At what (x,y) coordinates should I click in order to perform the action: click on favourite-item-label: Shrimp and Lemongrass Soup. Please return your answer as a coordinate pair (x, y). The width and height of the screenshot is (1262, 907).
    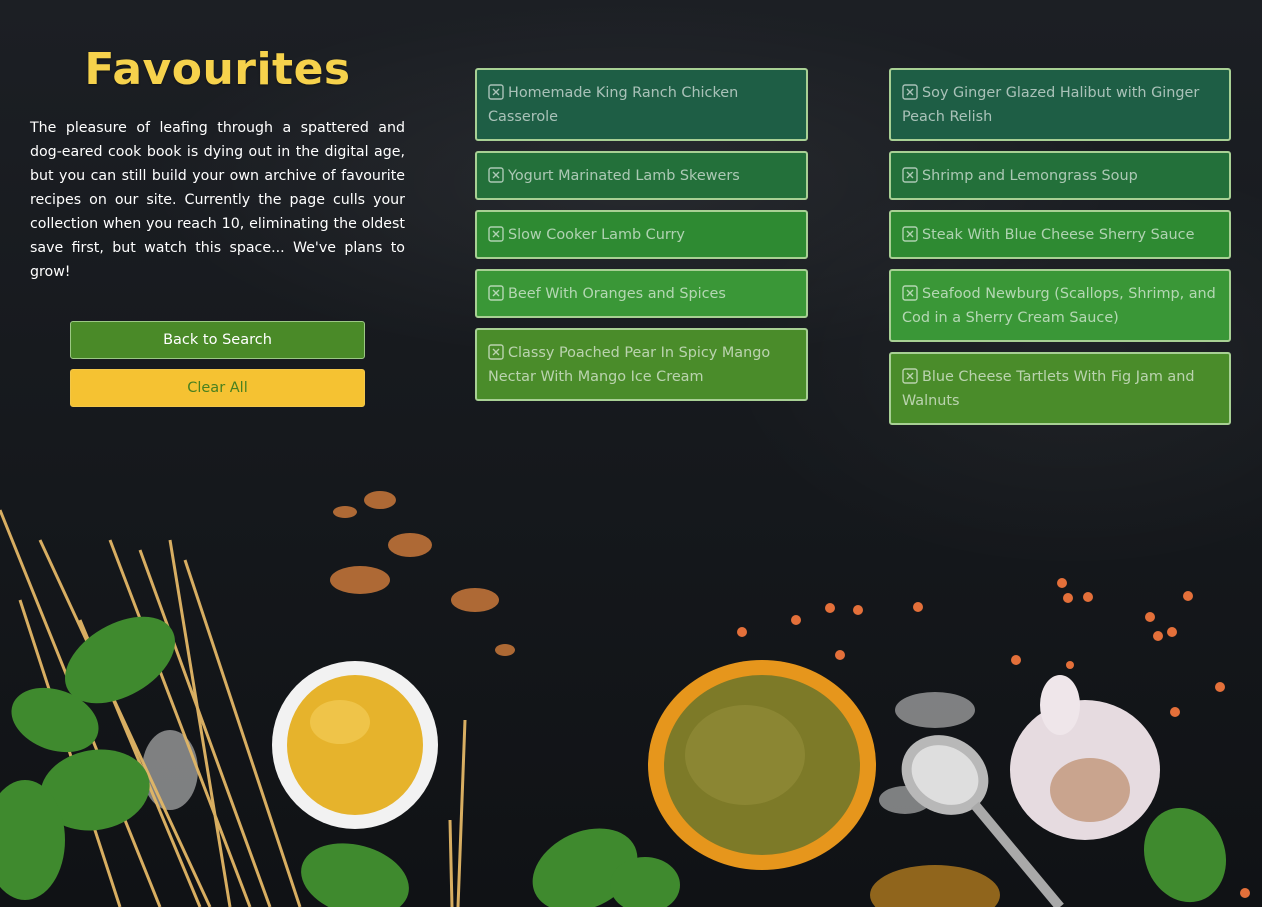
    Looking at the image, I should click on (1030, 176).